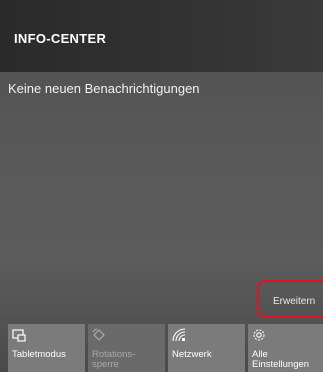 The width and height of the screenshot is (323, 372). What do you see at coordinates (206, 348) in the screenshot?
I see `quick-action-network: Netzwerk` at bounding box center [206, 348].